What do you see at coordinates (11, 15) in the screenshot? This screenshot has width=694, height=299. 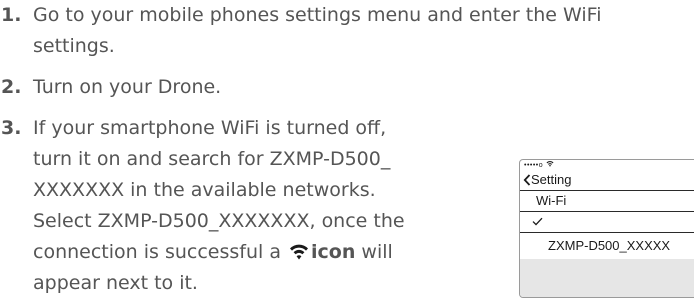 I see `step-number: 1.` at bounding box center [11, 15].